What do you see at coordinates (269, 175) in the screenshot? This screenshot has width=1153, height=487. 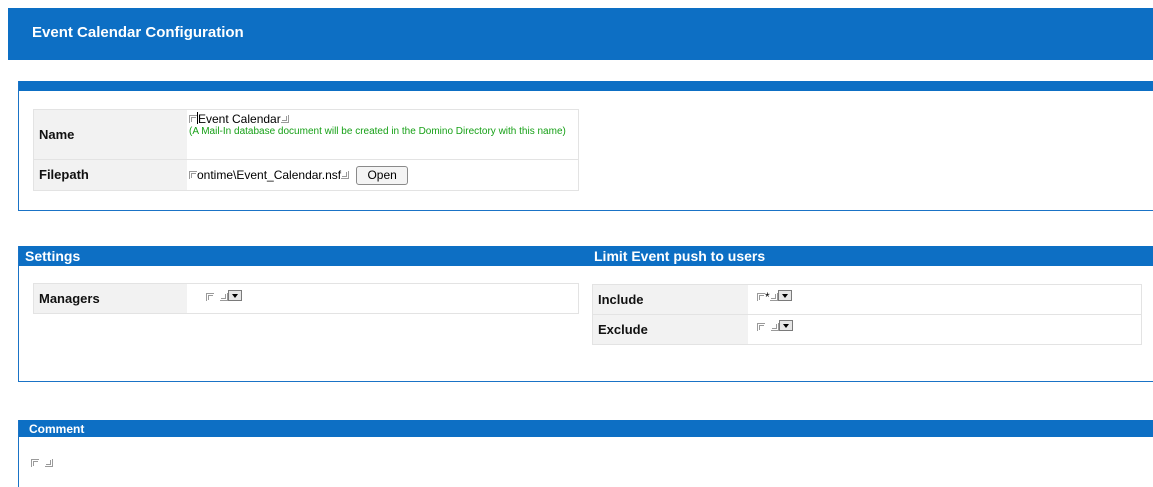 I see `filepath-input: ontime\Event_Calendar.nsf` at bounding box center [269, 175].